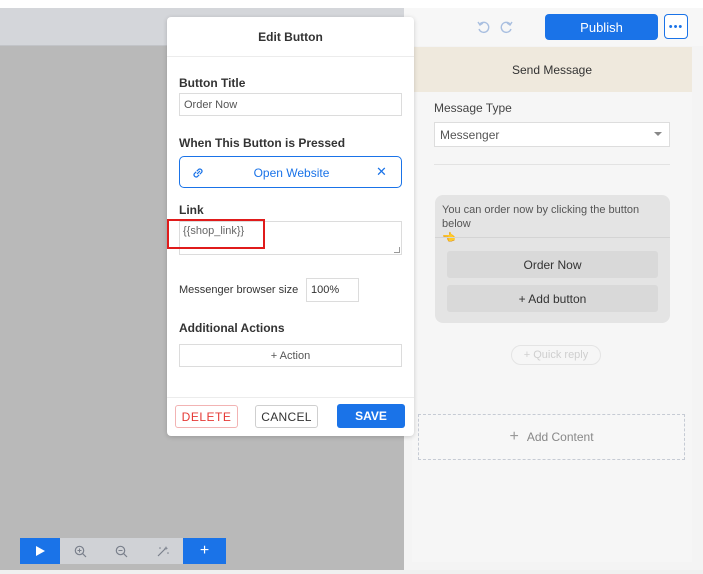 This screenshot has height=574, width=703. I want to click on add-action-button: + Action, so click(290, 355).